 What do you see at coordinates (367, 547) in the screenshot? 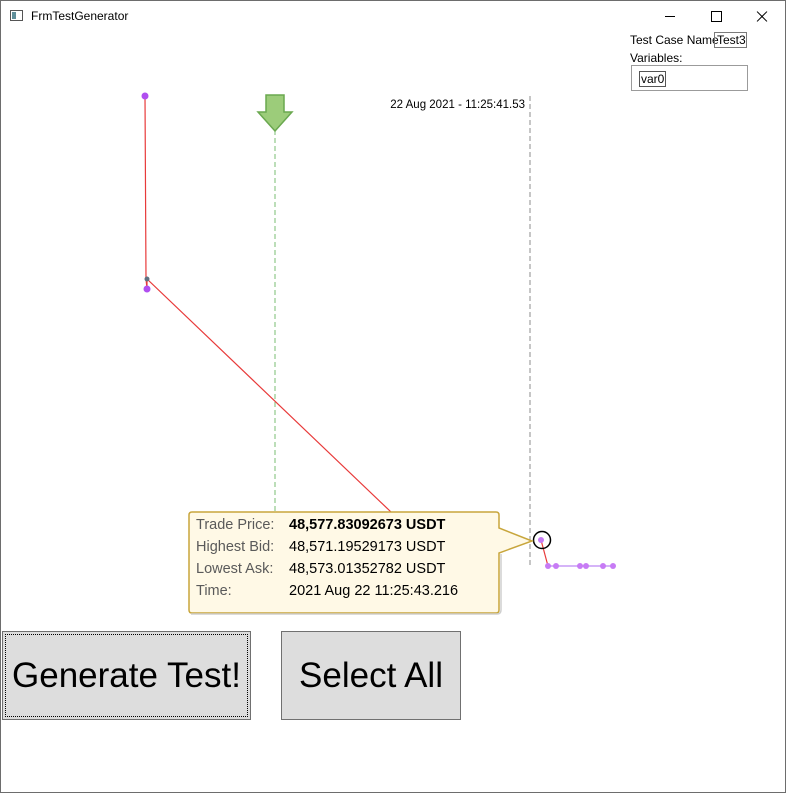
I see `tooltip-value-highest-bid: 48,571.19529173 USDT` at bounding box center [367, 547].